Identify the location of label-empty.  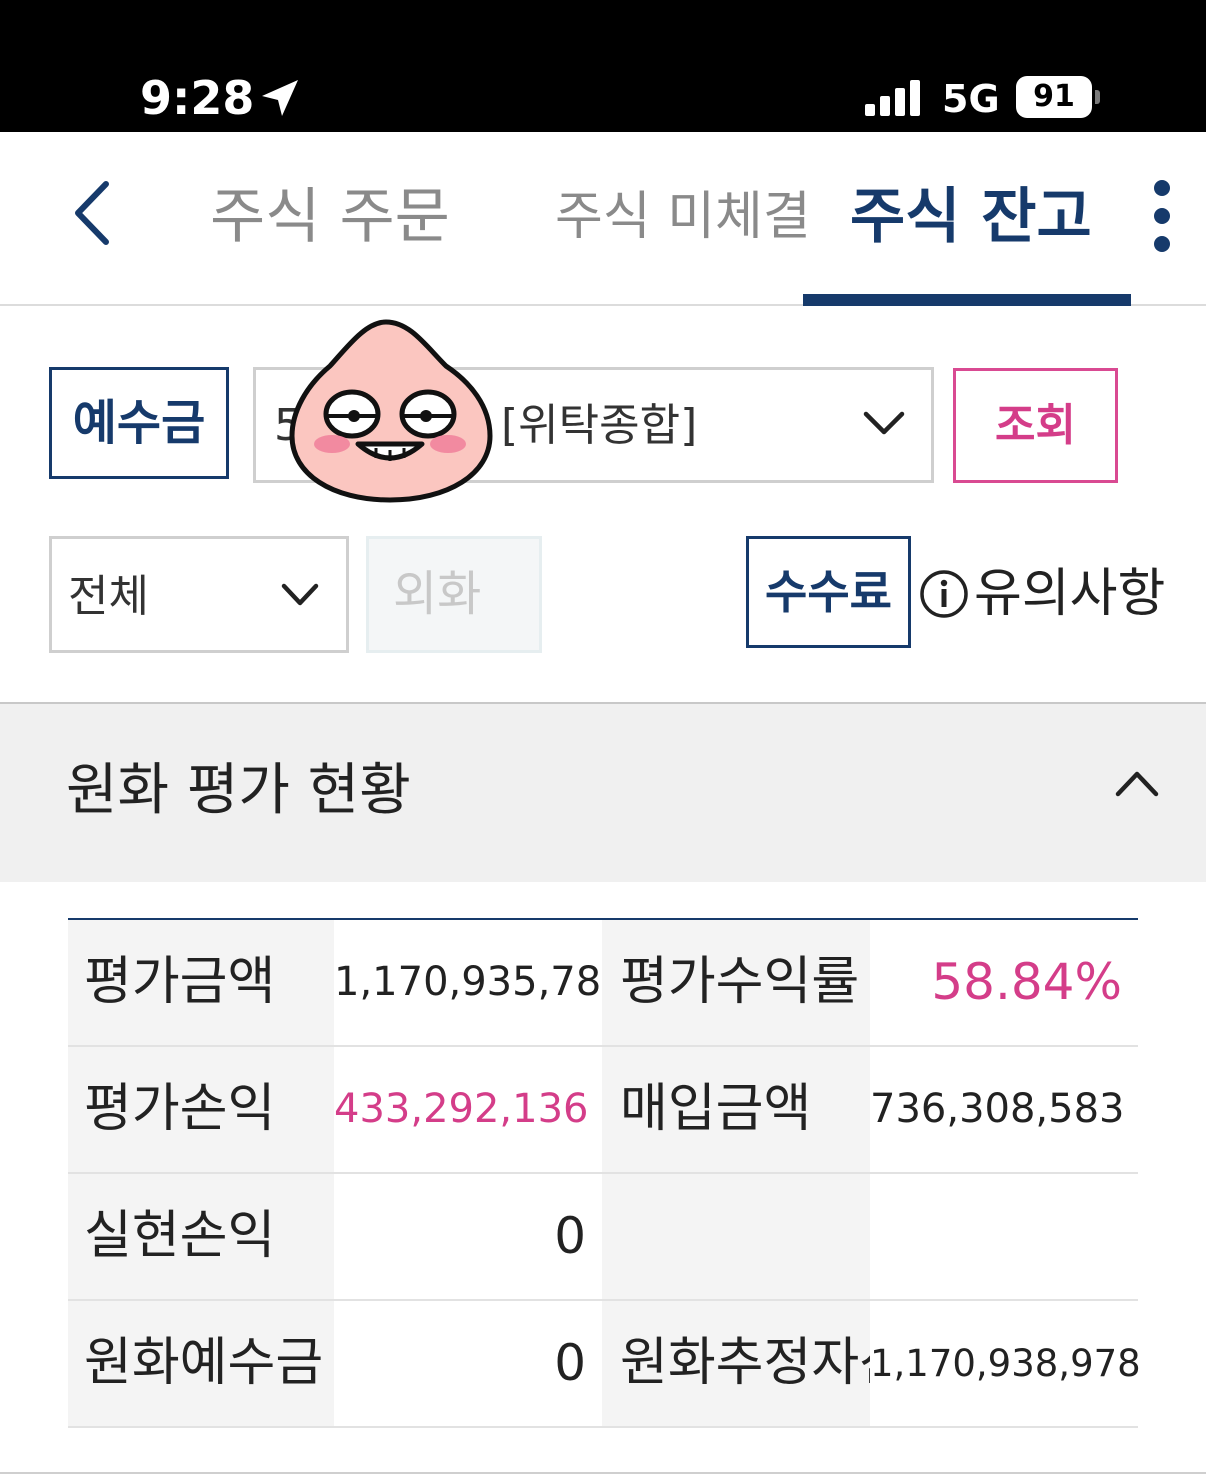
(736, 1236).